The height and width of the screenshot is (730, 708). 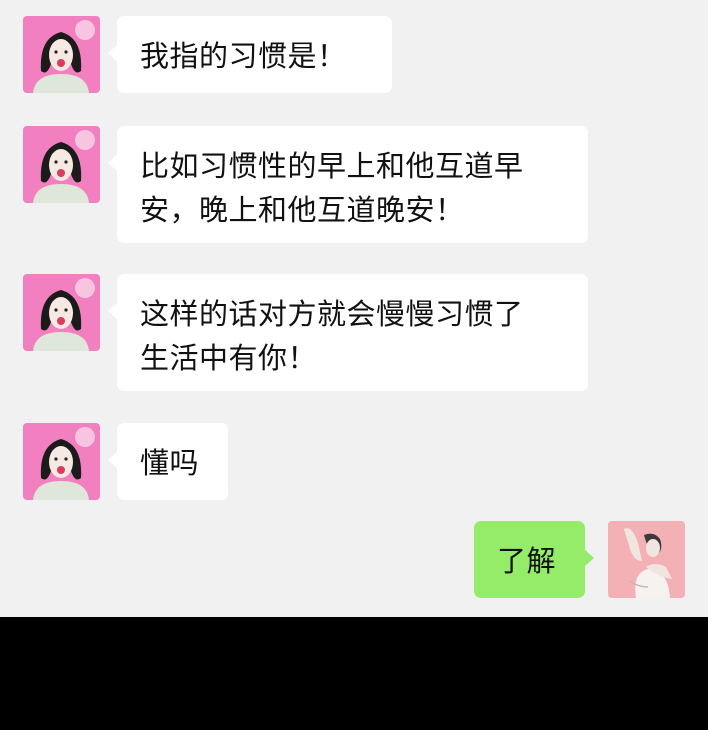 I want to click on message-bubble: 了解, so click(x=534, y=559).